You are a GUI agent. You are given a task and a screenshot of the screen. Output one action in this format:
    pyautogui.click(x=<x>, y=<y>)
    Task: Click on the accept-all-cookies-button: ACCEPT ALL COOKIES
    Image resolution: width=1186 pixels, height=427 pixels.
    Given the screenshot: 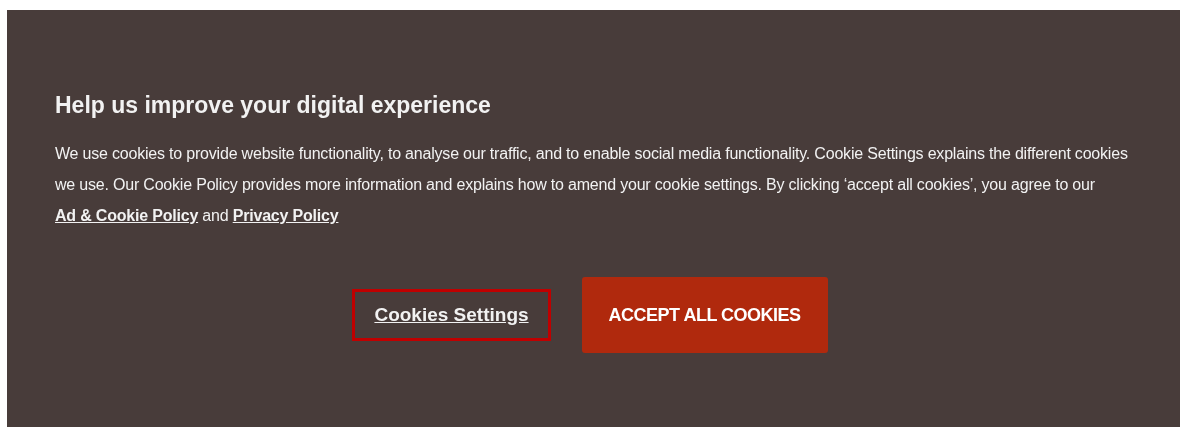 What is the action you would take?
    pyautogui.click(x=704, y=315)
    